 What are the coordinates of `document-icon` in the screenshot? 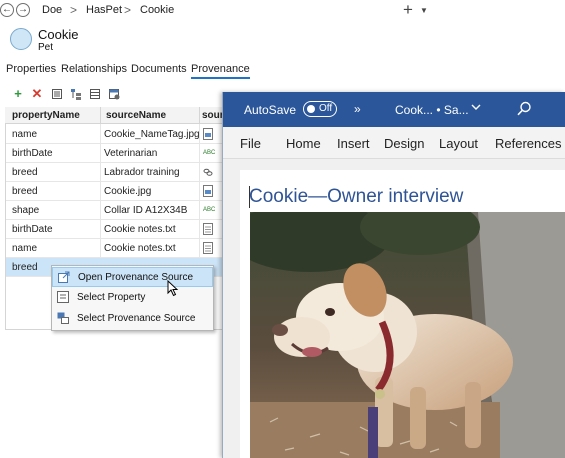 It's located at (57, 94).